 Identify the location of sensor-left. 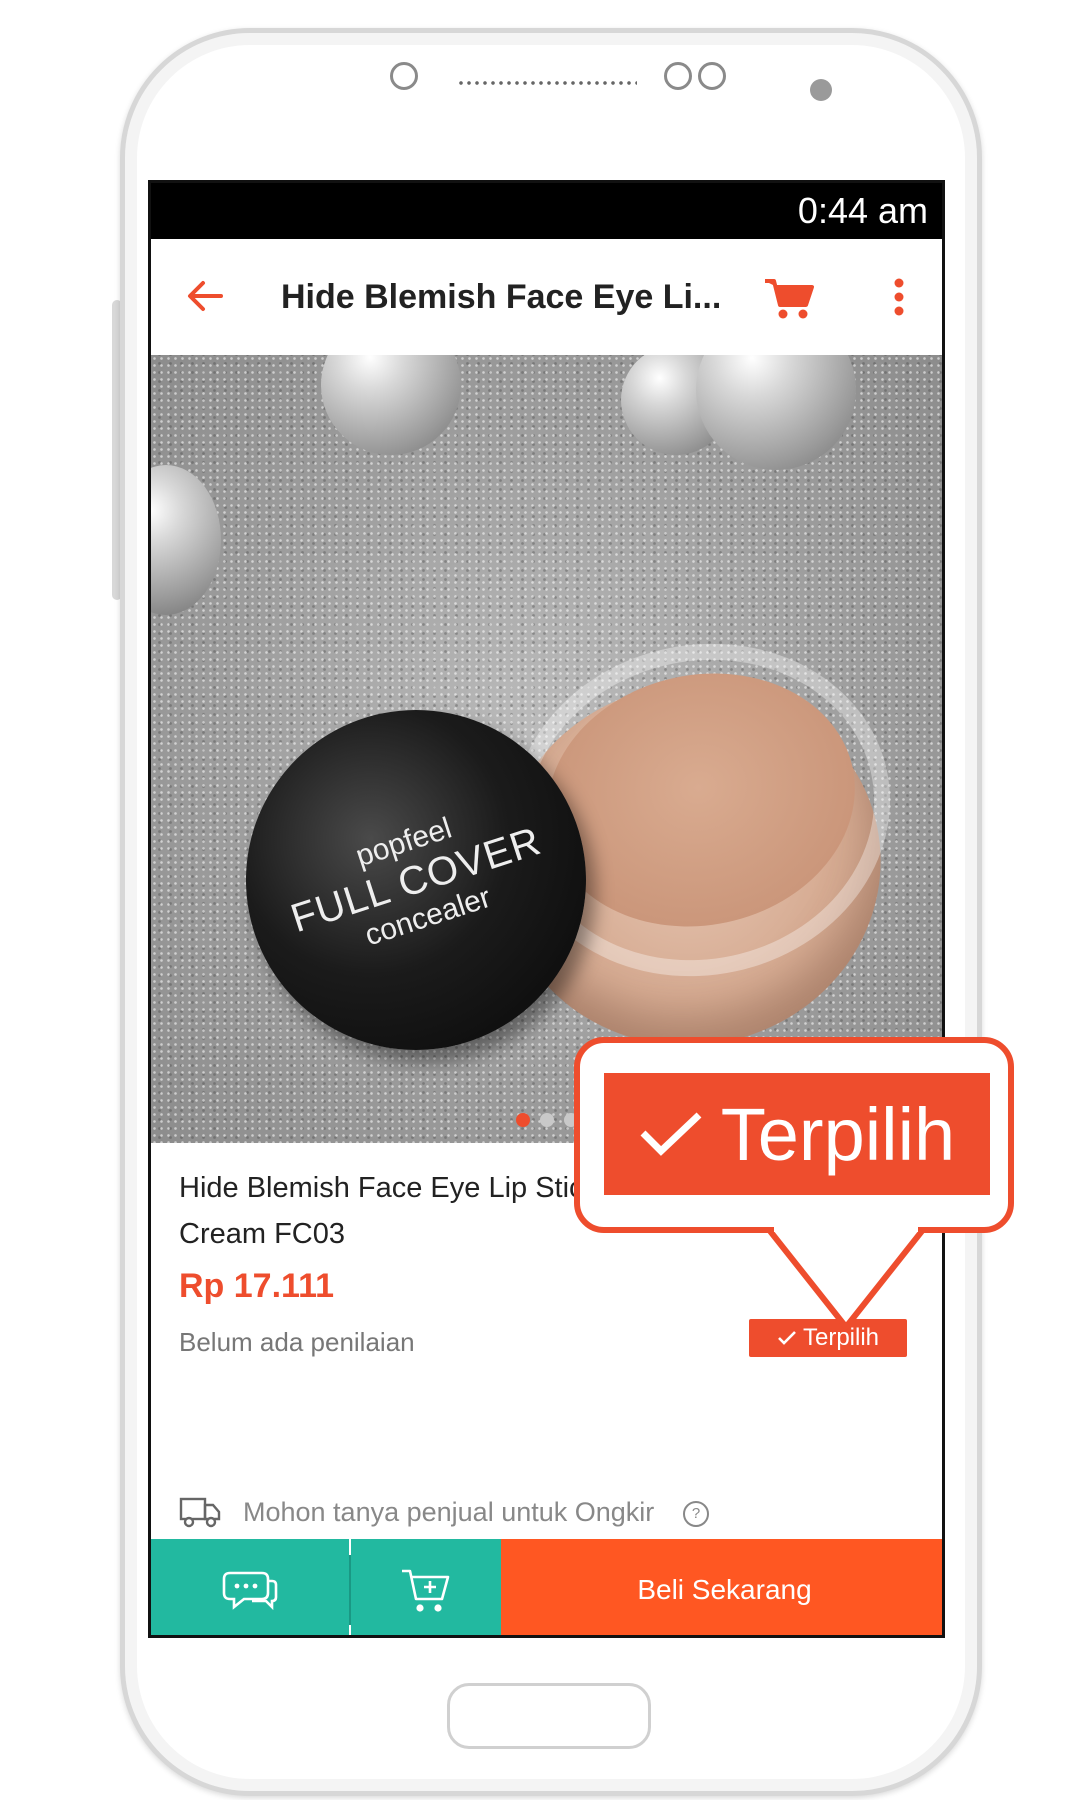
(678, 76).